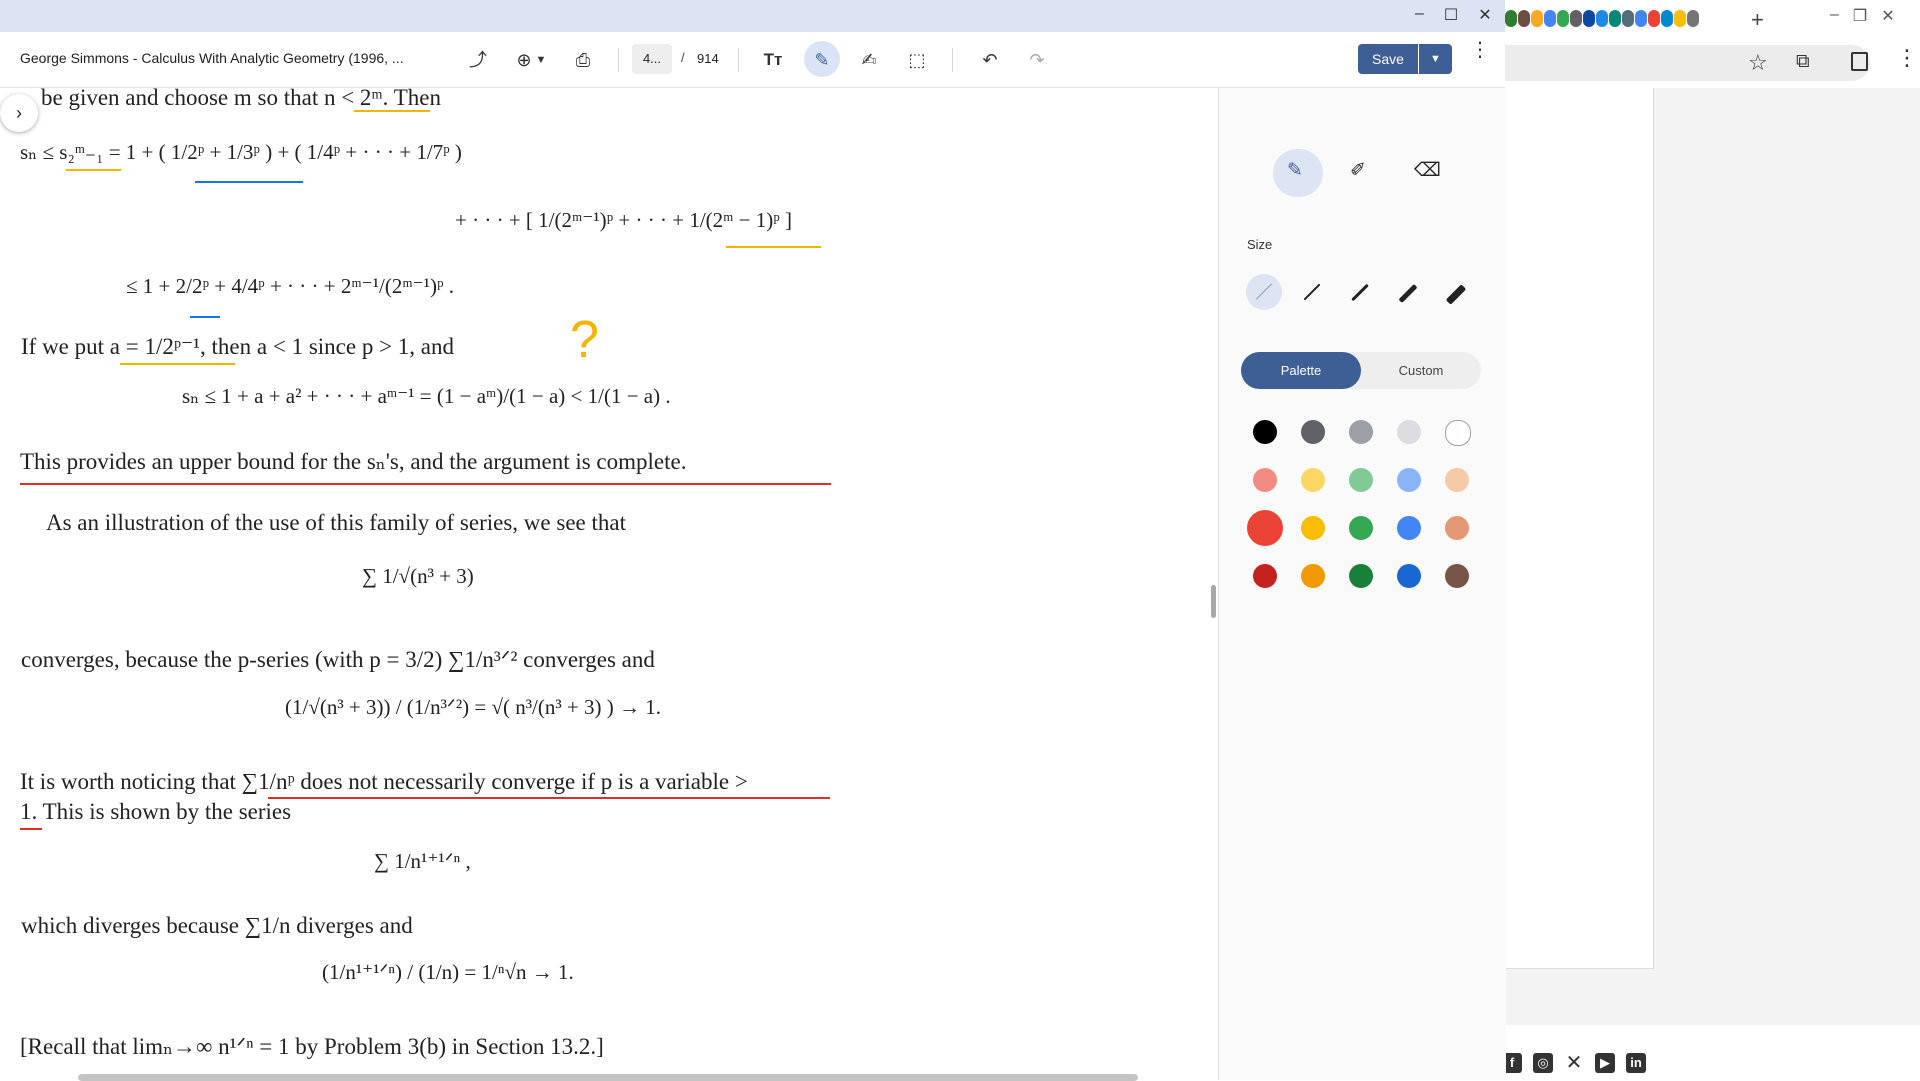  I want to click on maximize-icon: ☐, so click(1451, 15).